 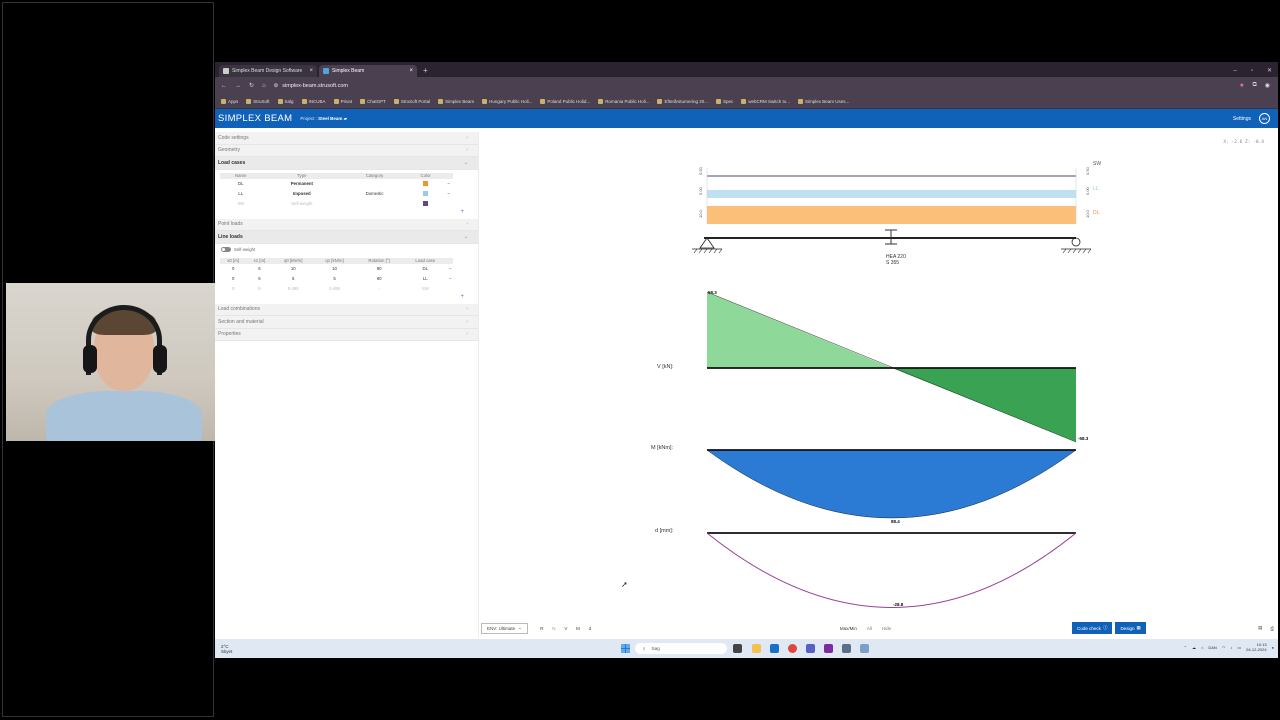 I want to click on view-all: All, so click(x=869, y=628).